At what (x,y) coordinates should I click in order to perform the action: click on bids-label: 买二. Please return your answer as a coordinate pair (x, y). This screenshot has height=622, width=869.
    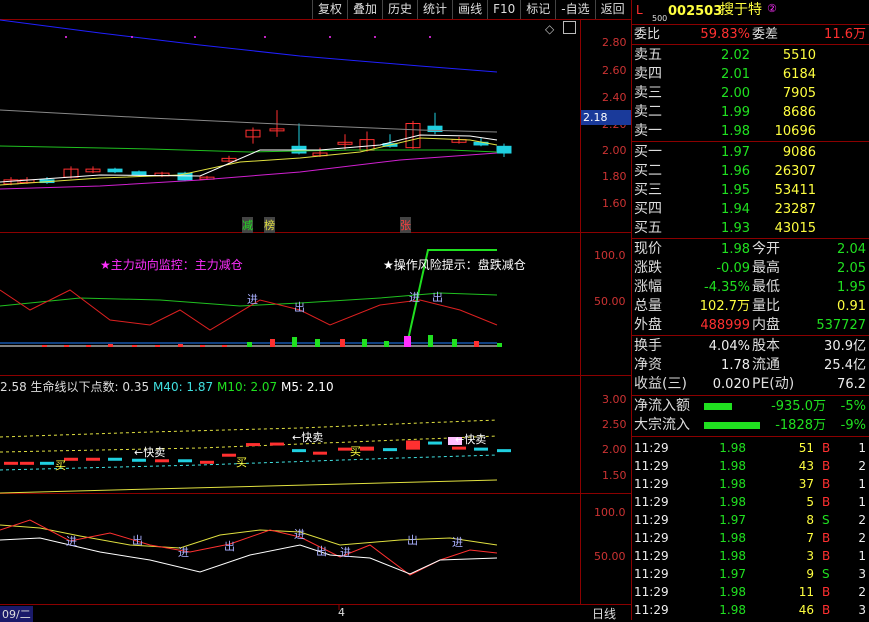
    Looking at the image, I should click on (648, 171).